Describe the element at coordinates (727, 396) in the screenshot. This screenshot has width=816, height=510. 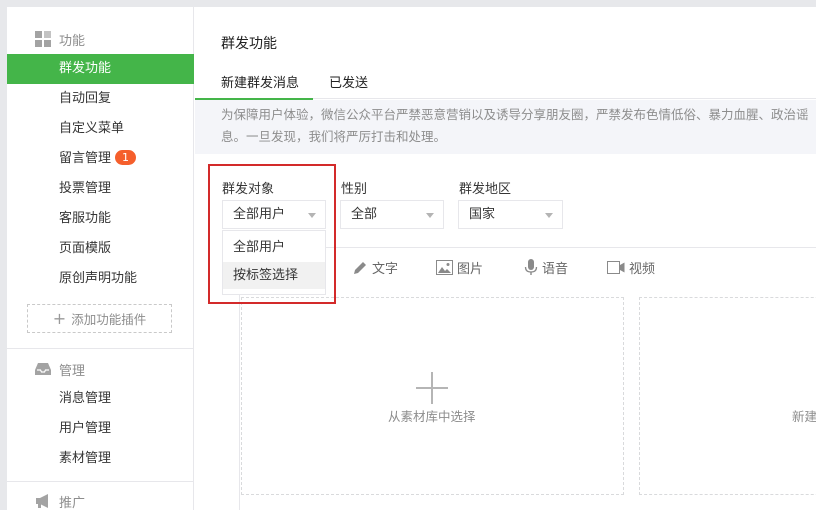
I see `create-new-card: 新建` at that location.